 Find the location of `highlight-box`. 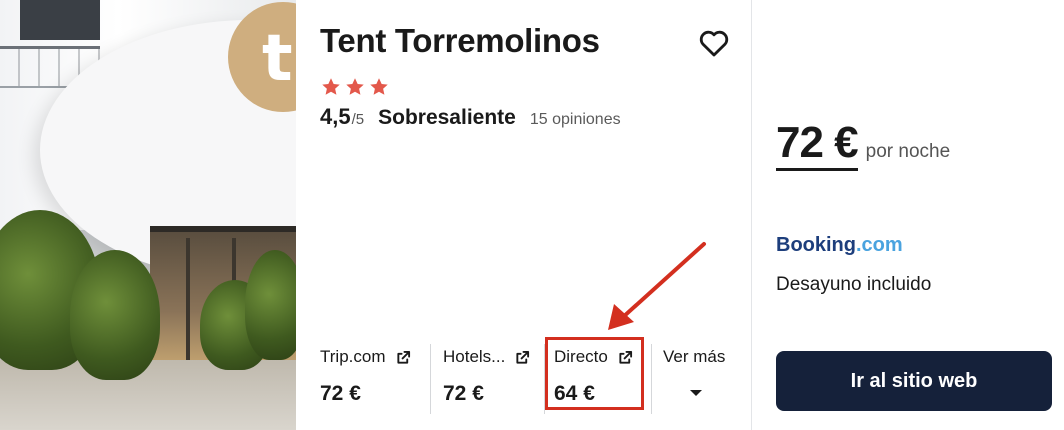

highlight-box is located at coordinates (594, 373).